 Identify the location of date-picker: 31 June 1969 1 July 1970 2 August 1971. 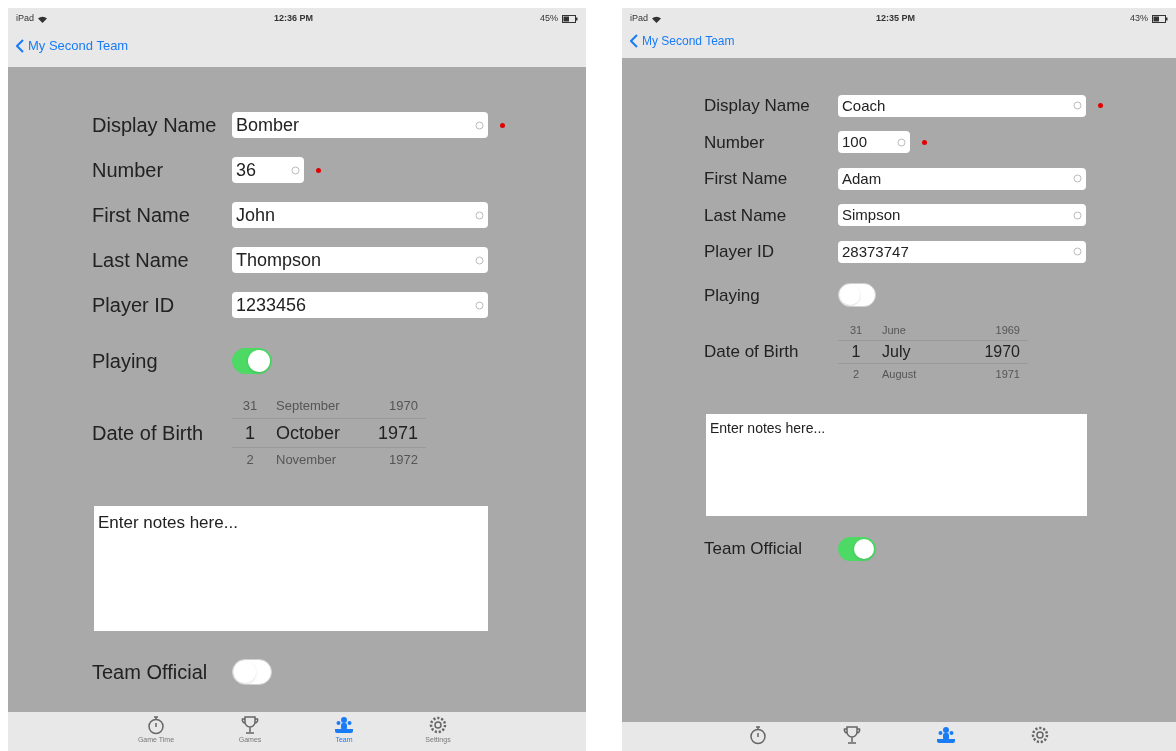
(933, 352).